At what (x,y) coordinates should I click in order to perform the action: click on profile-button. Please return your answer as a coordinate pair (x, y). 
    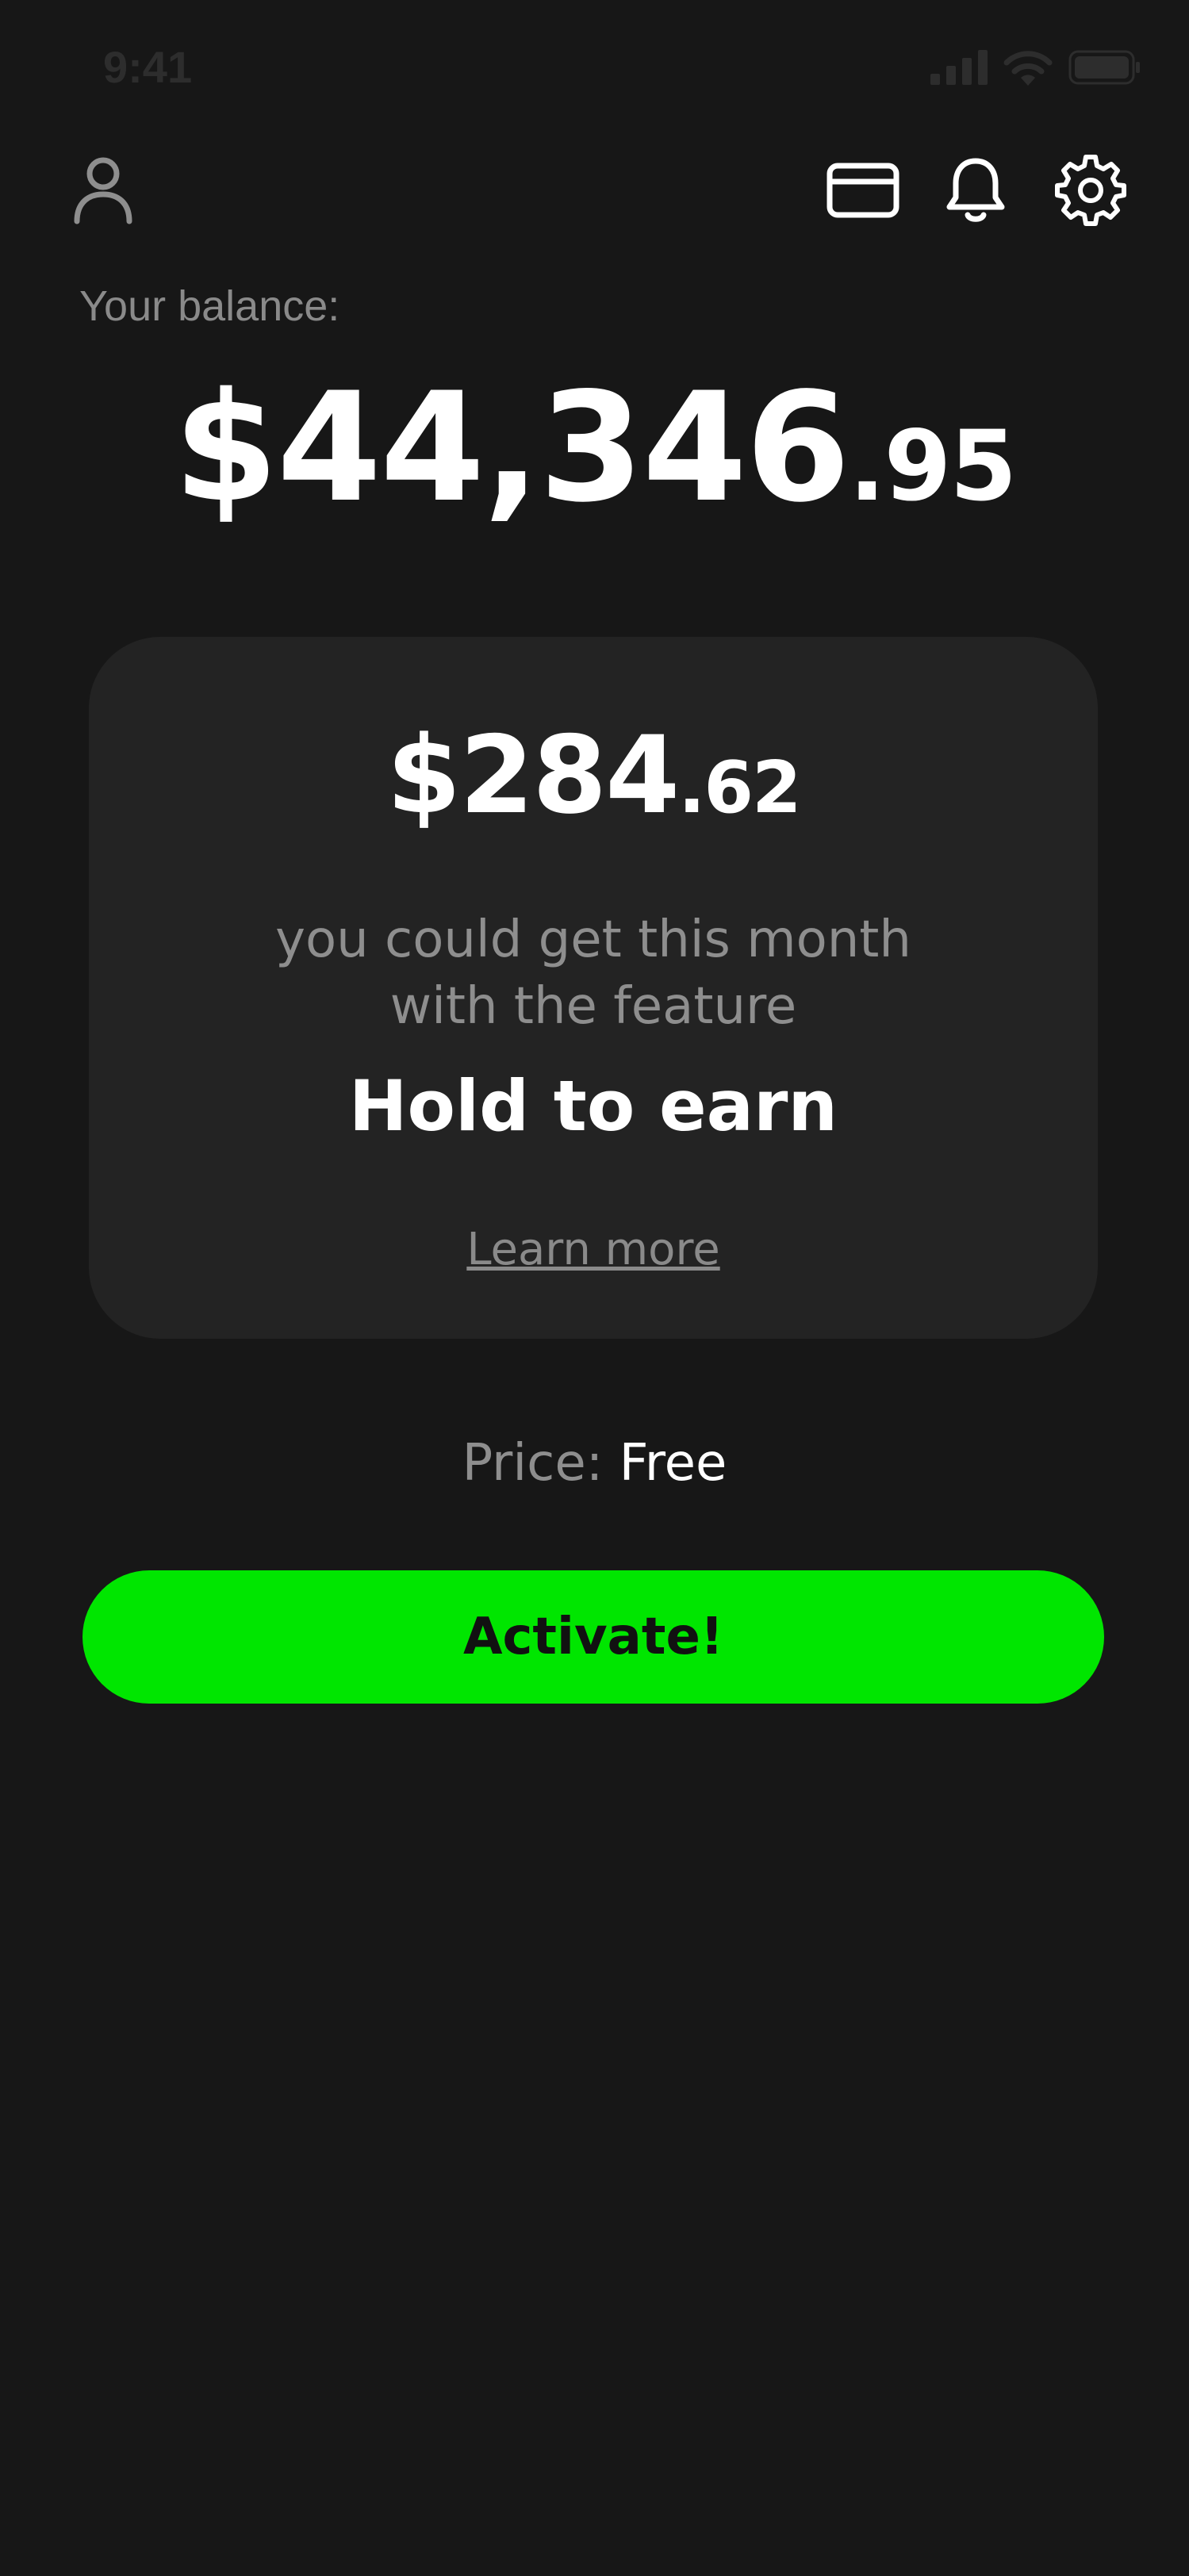
    Looking at the image, I should click on (103, 191).